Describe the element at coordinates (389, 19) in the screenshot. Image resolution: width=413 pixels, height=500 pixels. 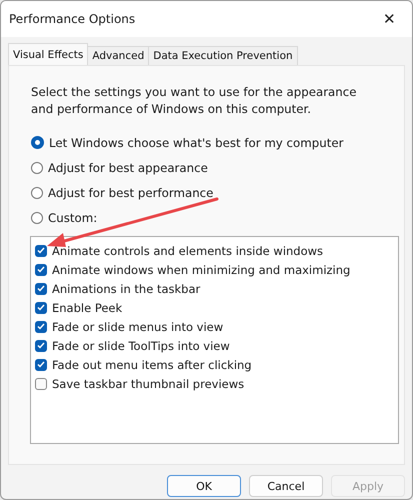
I see `close-button: ✕` at that location.